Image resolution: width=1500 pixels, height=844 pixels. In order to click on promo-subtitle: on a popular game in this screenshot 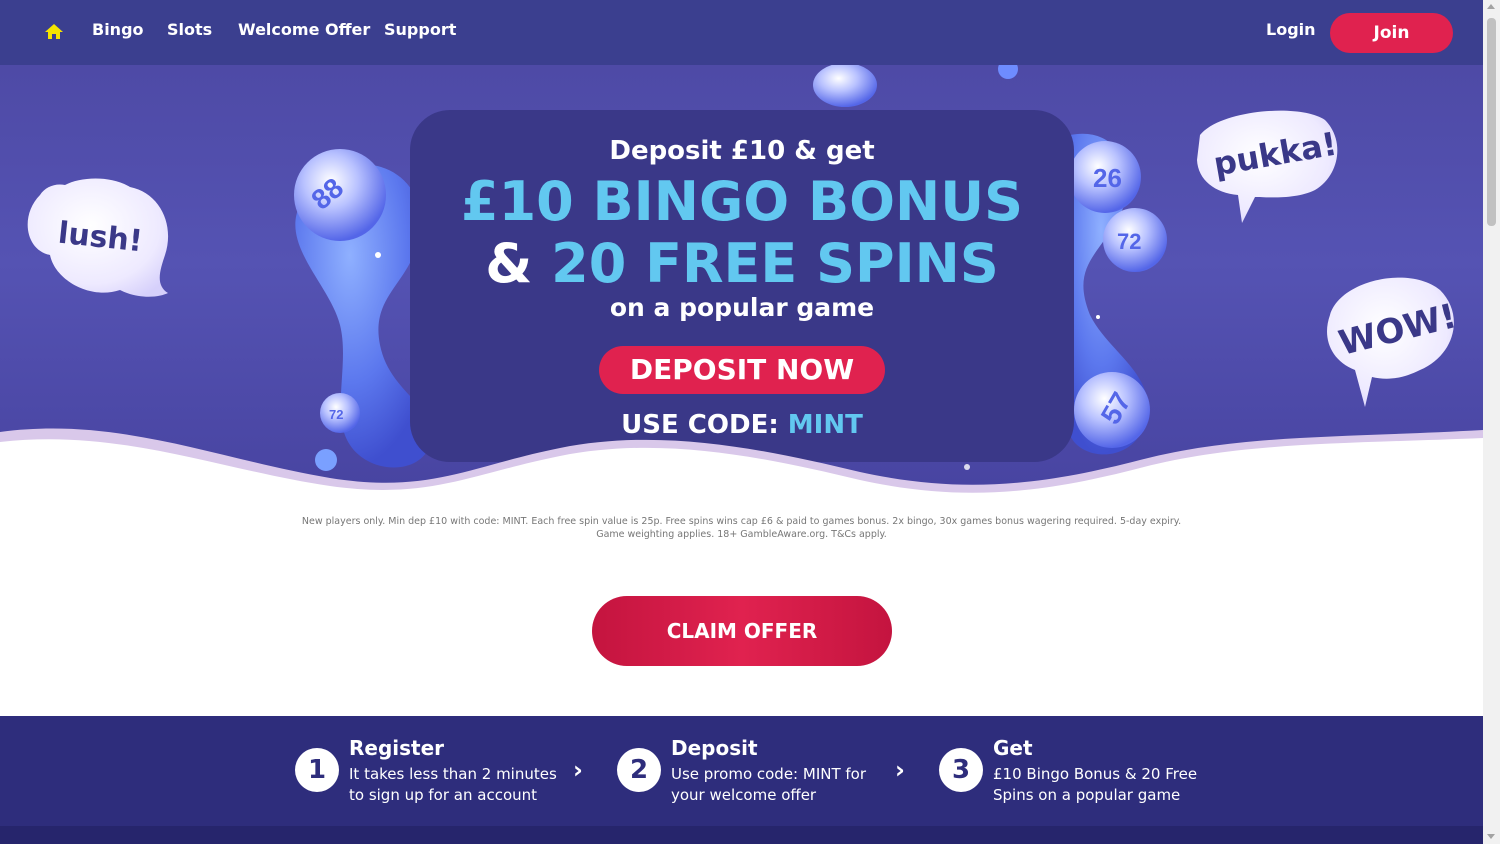, I will do `click(742, 307)`.